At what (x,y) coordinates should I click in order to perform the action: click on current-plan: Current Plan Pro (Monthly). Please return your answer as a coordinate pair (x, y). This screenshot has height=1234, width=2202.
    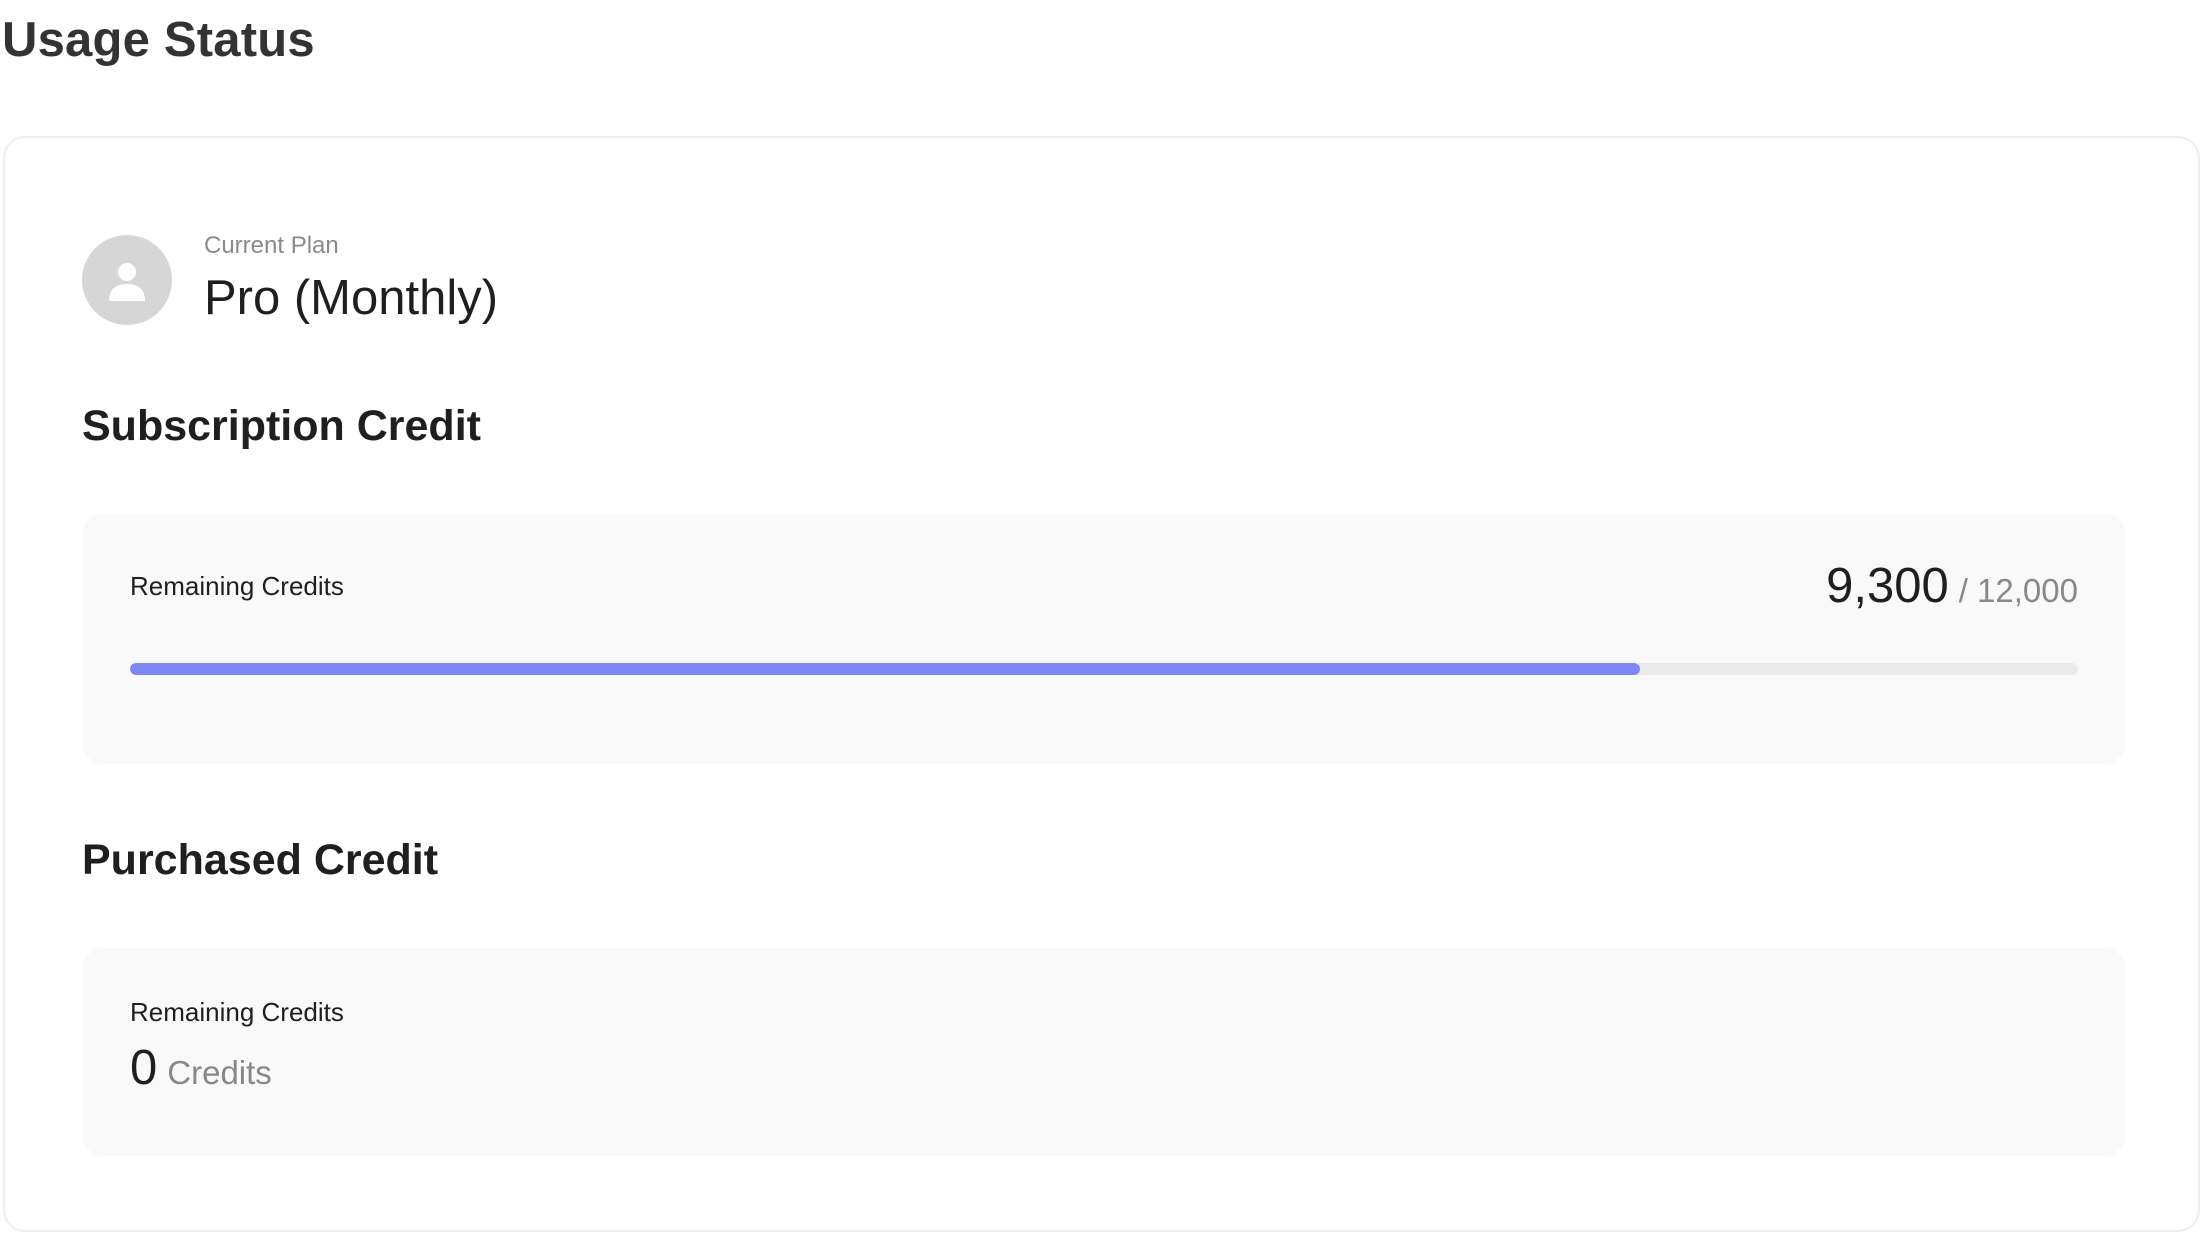
    Looking at the image, I should click on (290, 280).